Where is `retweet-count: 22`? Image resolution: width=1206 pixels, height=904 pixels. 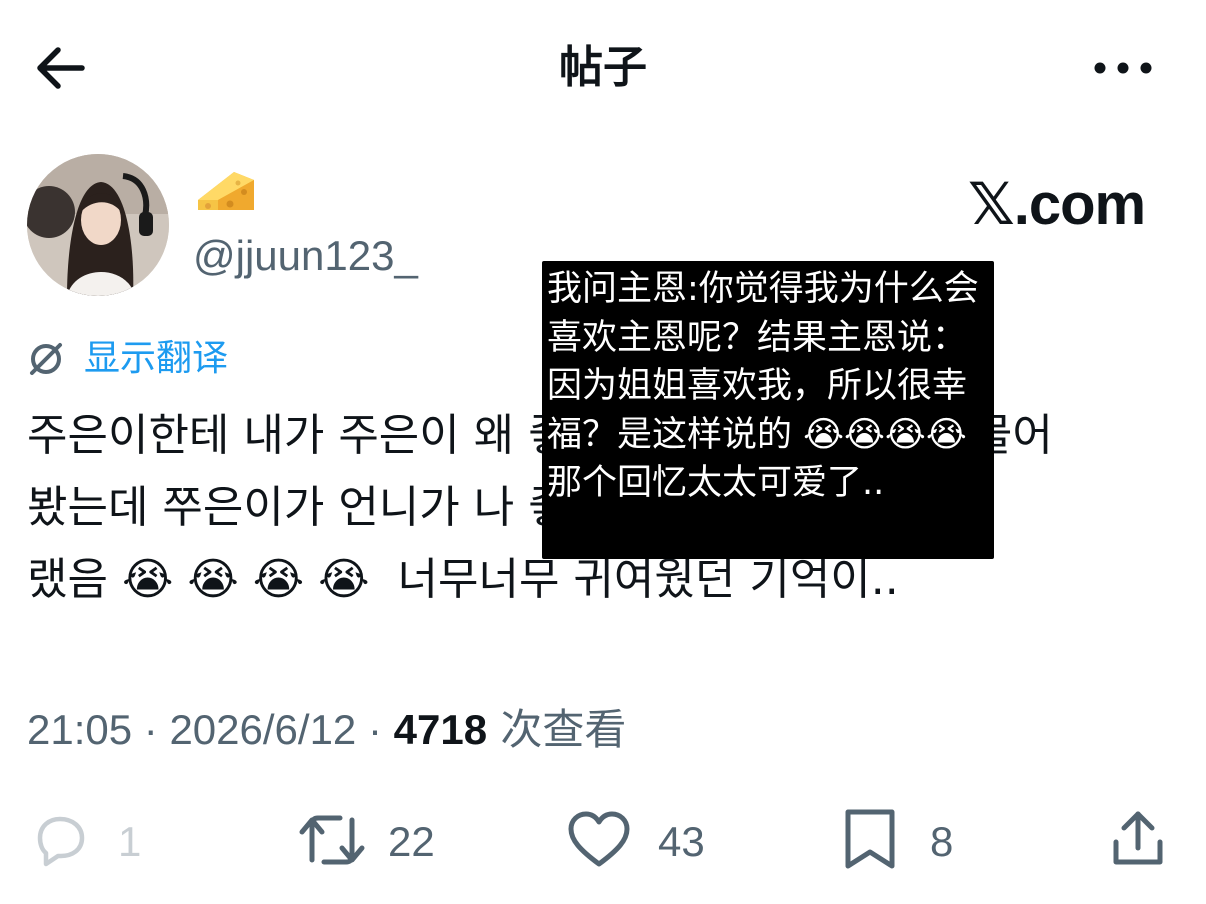 retweet-count: 22 is located at coordinates (411, 841).